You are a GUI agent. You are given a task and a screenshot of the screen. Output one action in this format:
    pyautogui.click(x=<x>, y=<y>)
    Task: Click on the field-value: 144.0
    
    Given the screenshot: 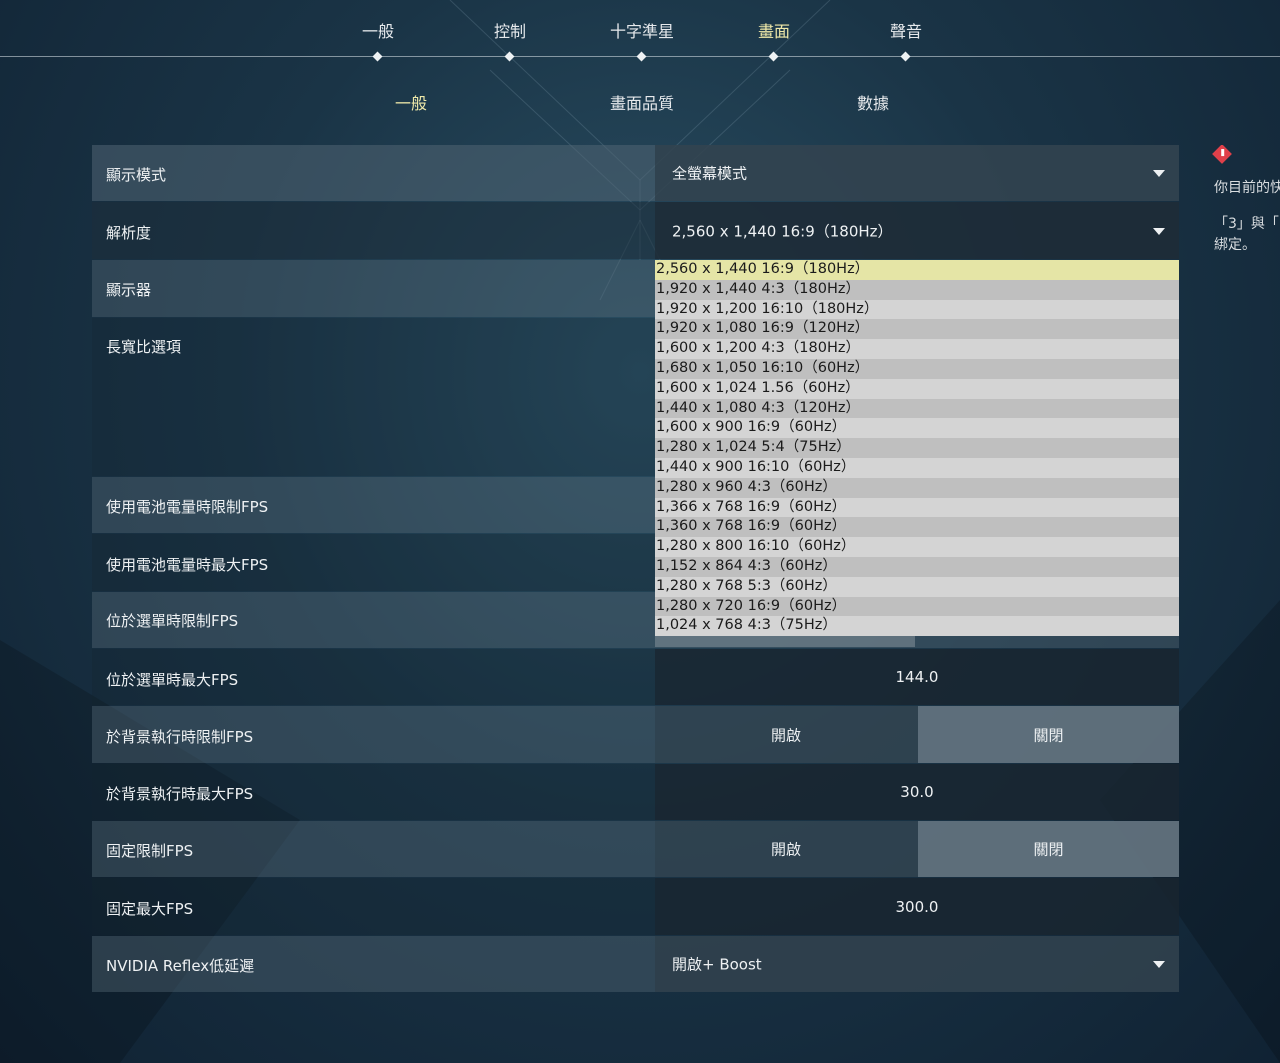 What is the action you would take?
    pyautogui.click(x=917, y=677)
    